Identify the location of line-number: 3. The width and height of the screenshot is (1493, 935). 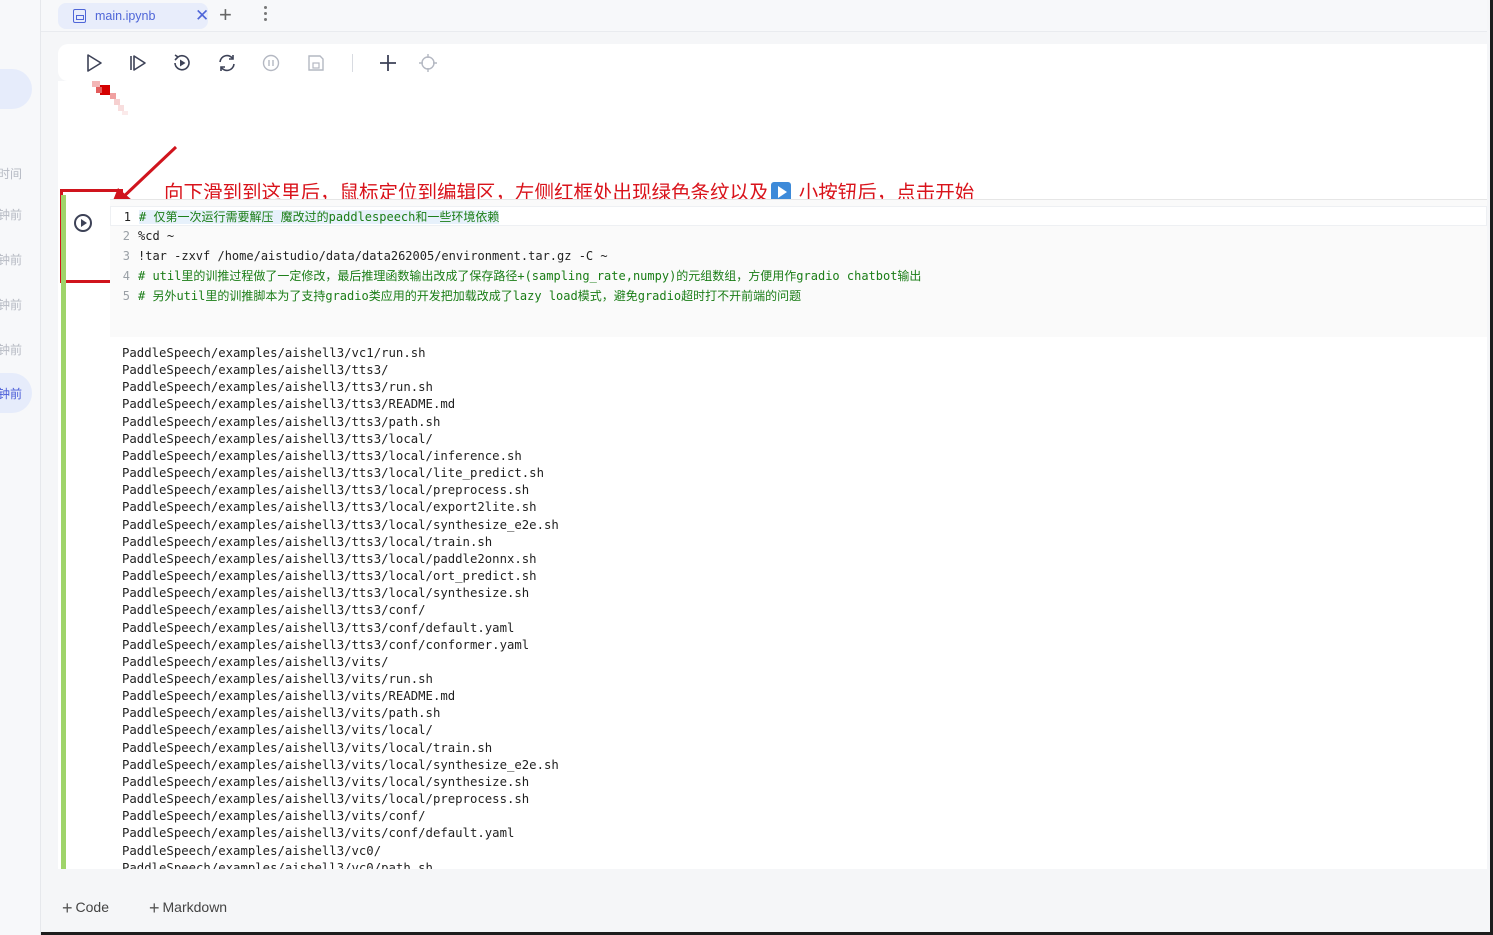
(126, 256).